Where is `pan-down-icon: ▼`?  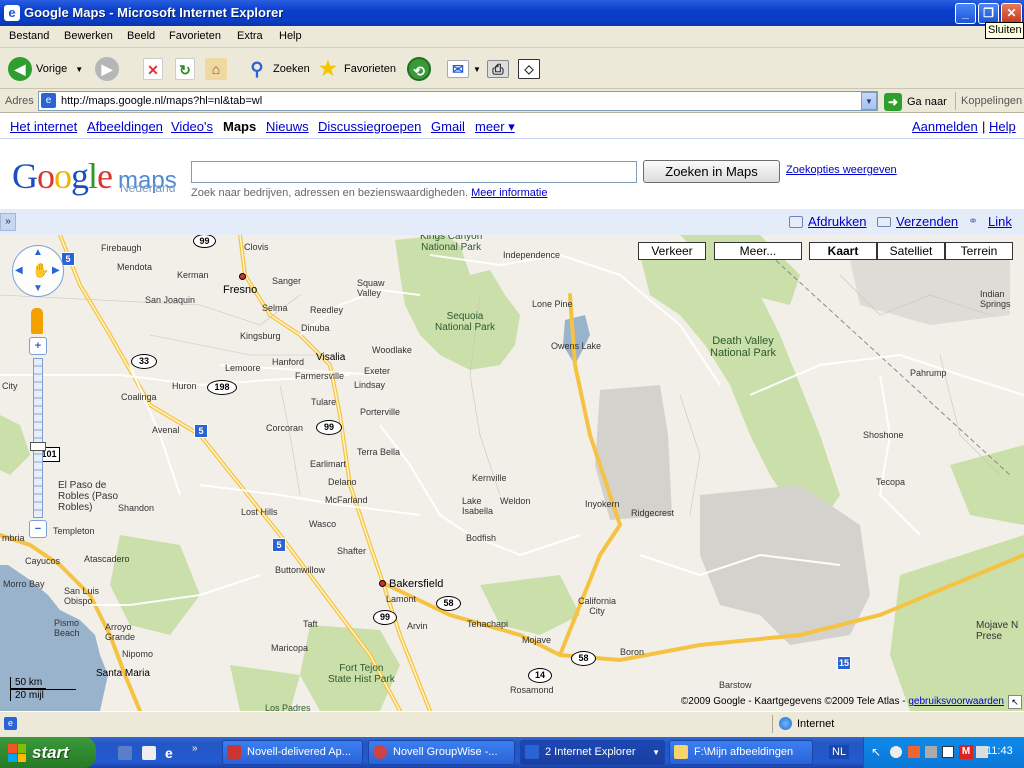 pan-down-icon: ▼ is located at coordinates (38, 288).